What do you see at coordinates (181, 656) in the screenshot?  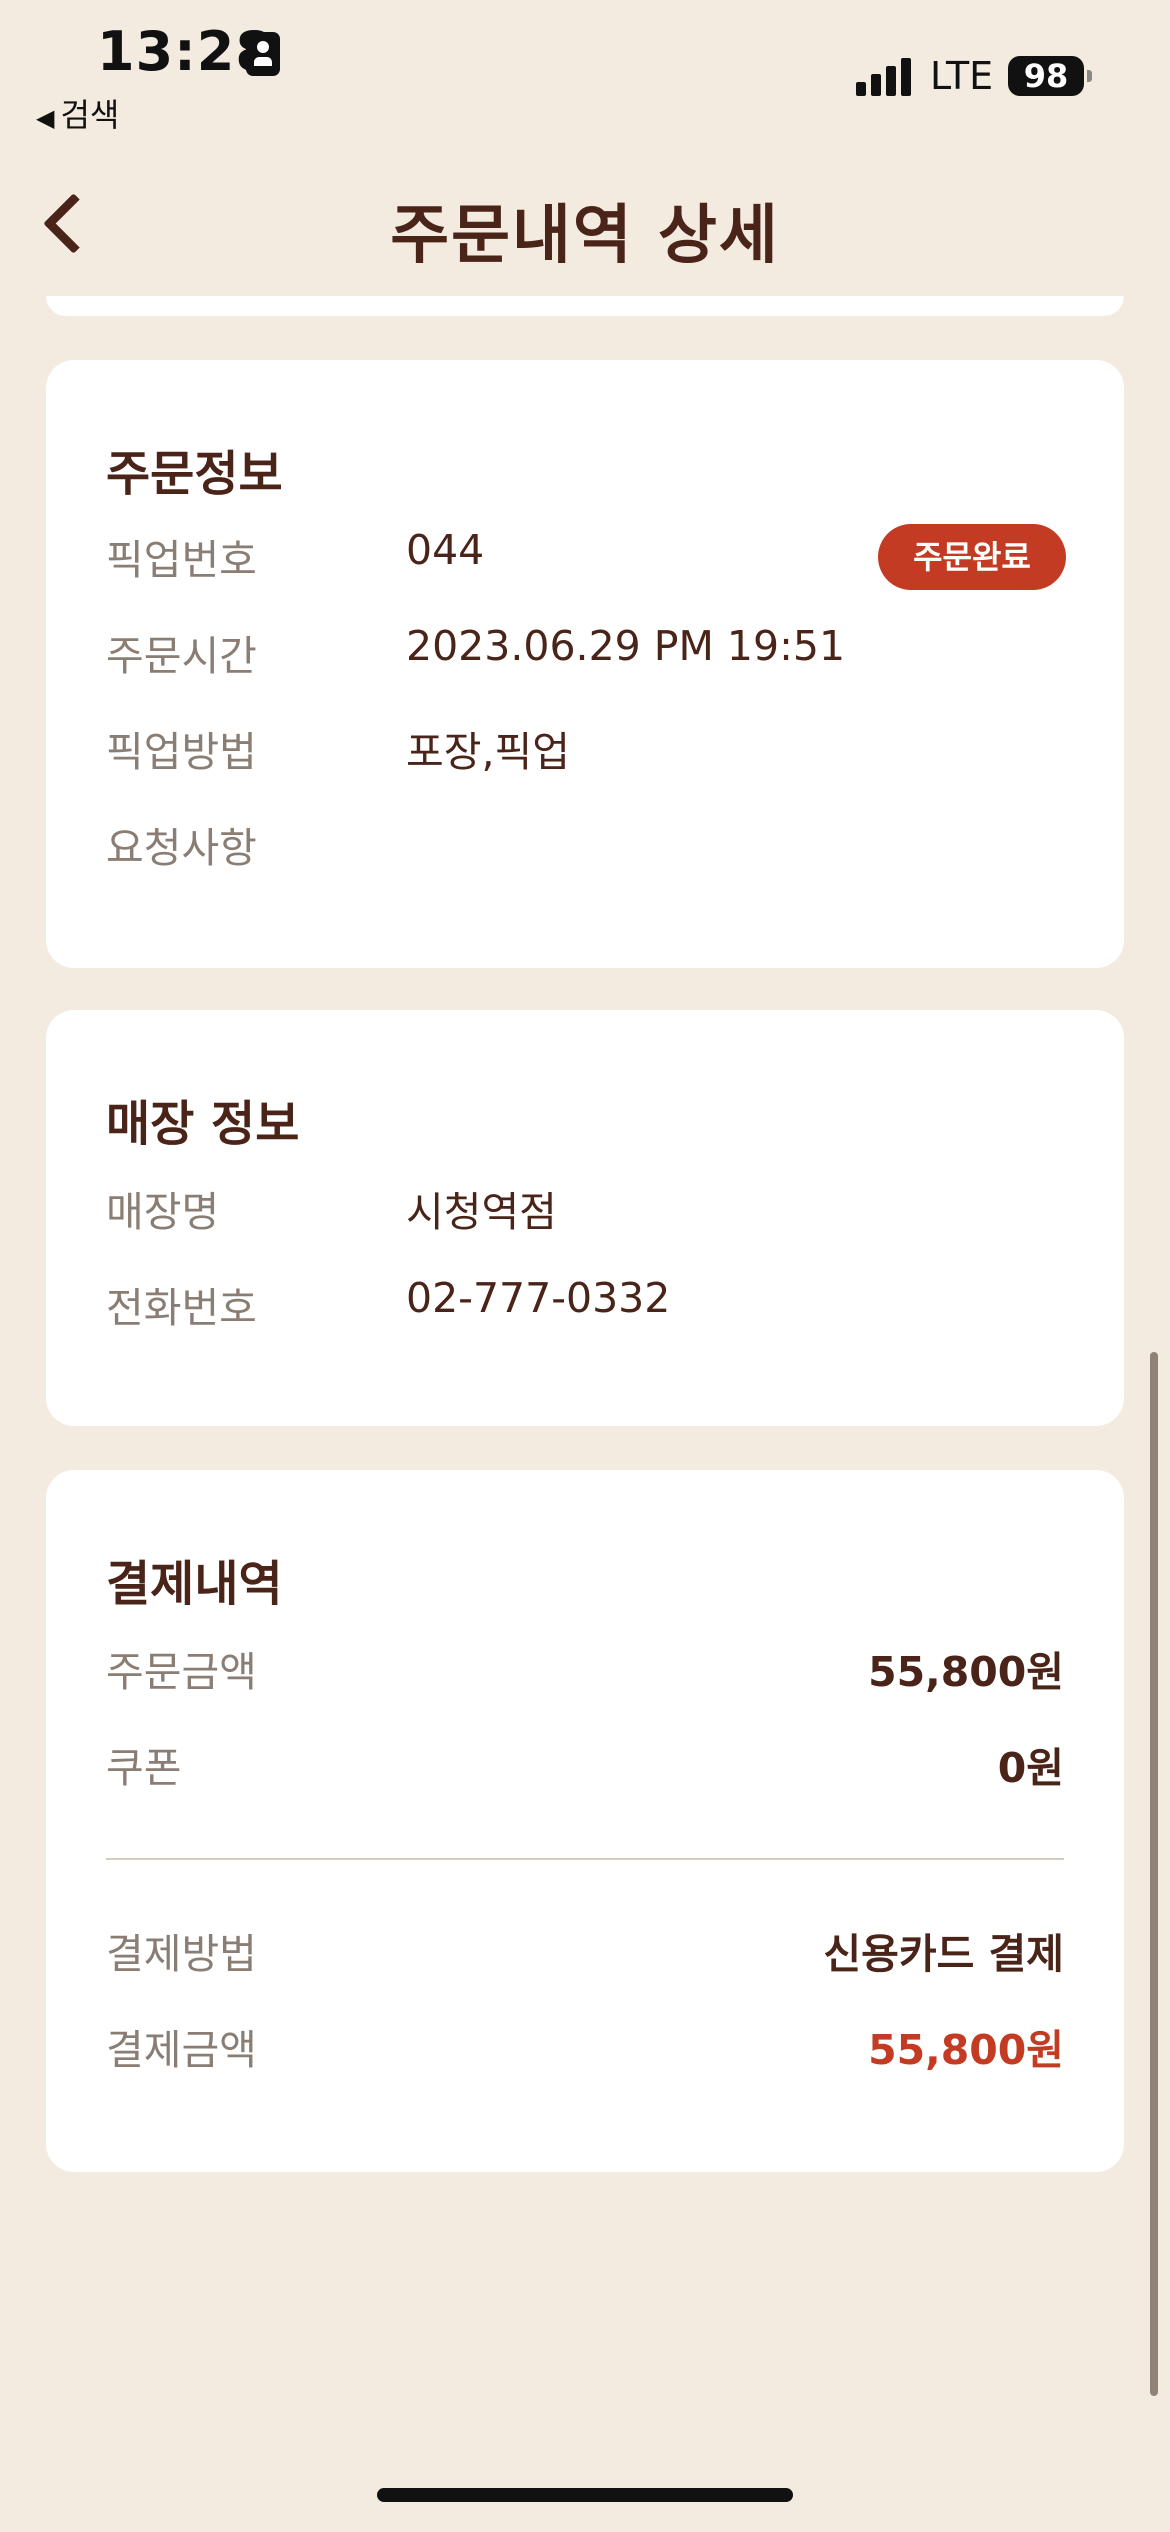 I see `order-time-label: 주문시간` at bounding box center [181, 656].